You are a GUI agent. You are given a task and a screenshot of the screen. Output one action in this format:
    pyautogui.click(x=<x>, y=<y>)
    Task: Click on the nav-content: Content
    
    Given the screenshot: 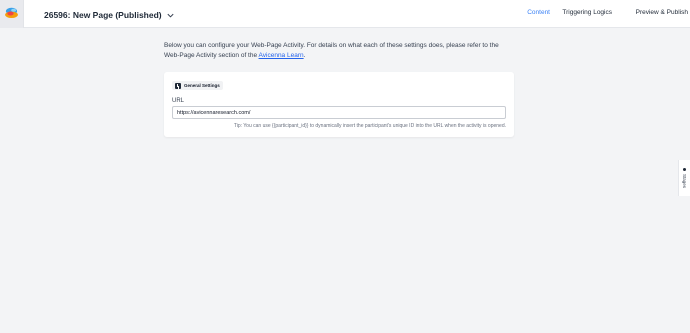 What is the action you would take?
    pyautogui.click(x=538, y=12)
    